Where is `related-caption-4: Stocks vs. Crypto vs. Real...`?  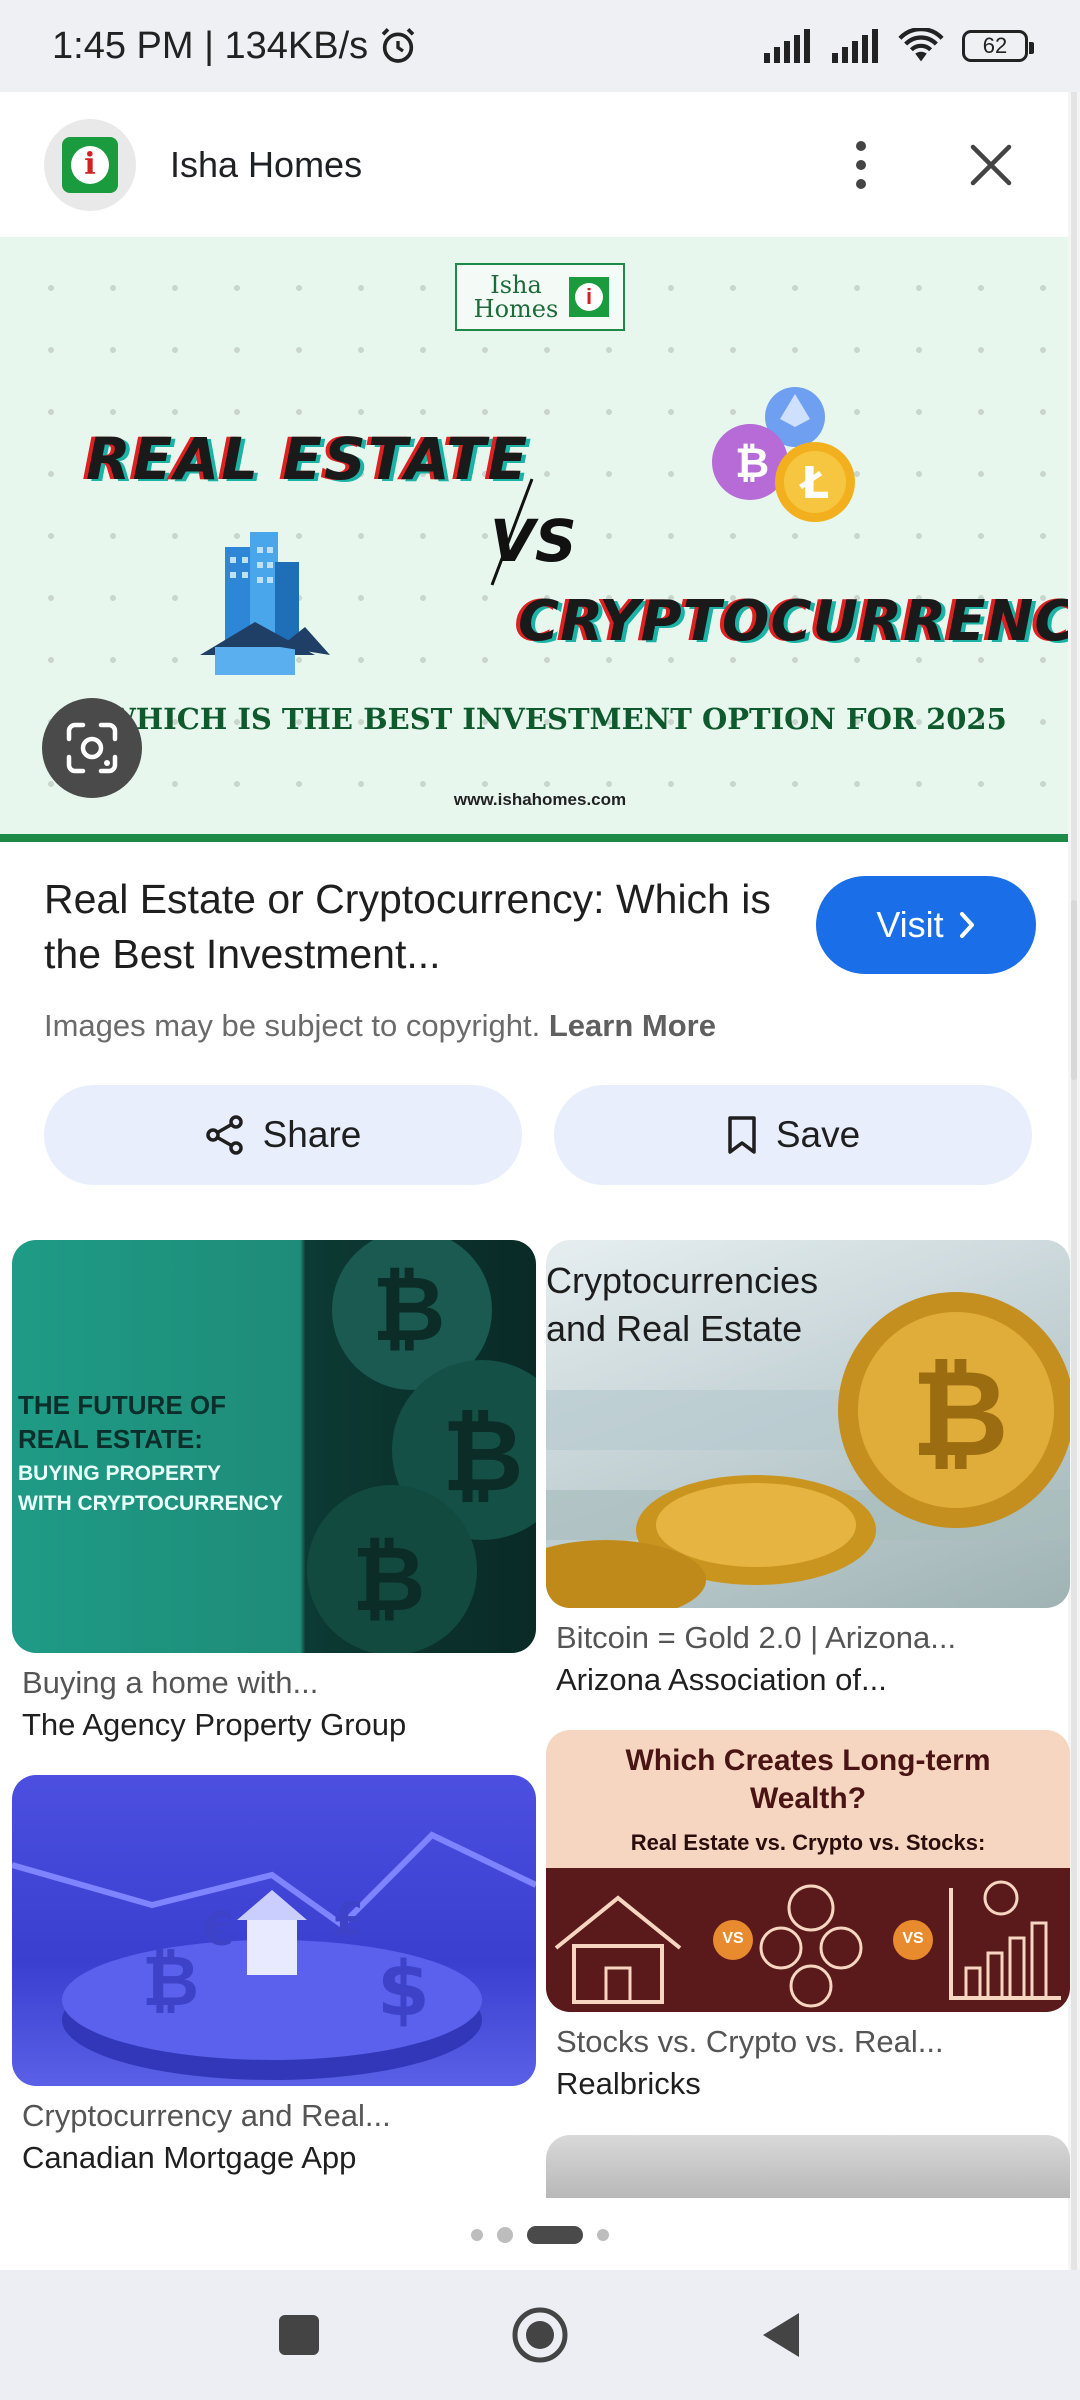 related-caption-4: Stocks vs. Crypto vs. Real... is located at coordinates (750, 2041).